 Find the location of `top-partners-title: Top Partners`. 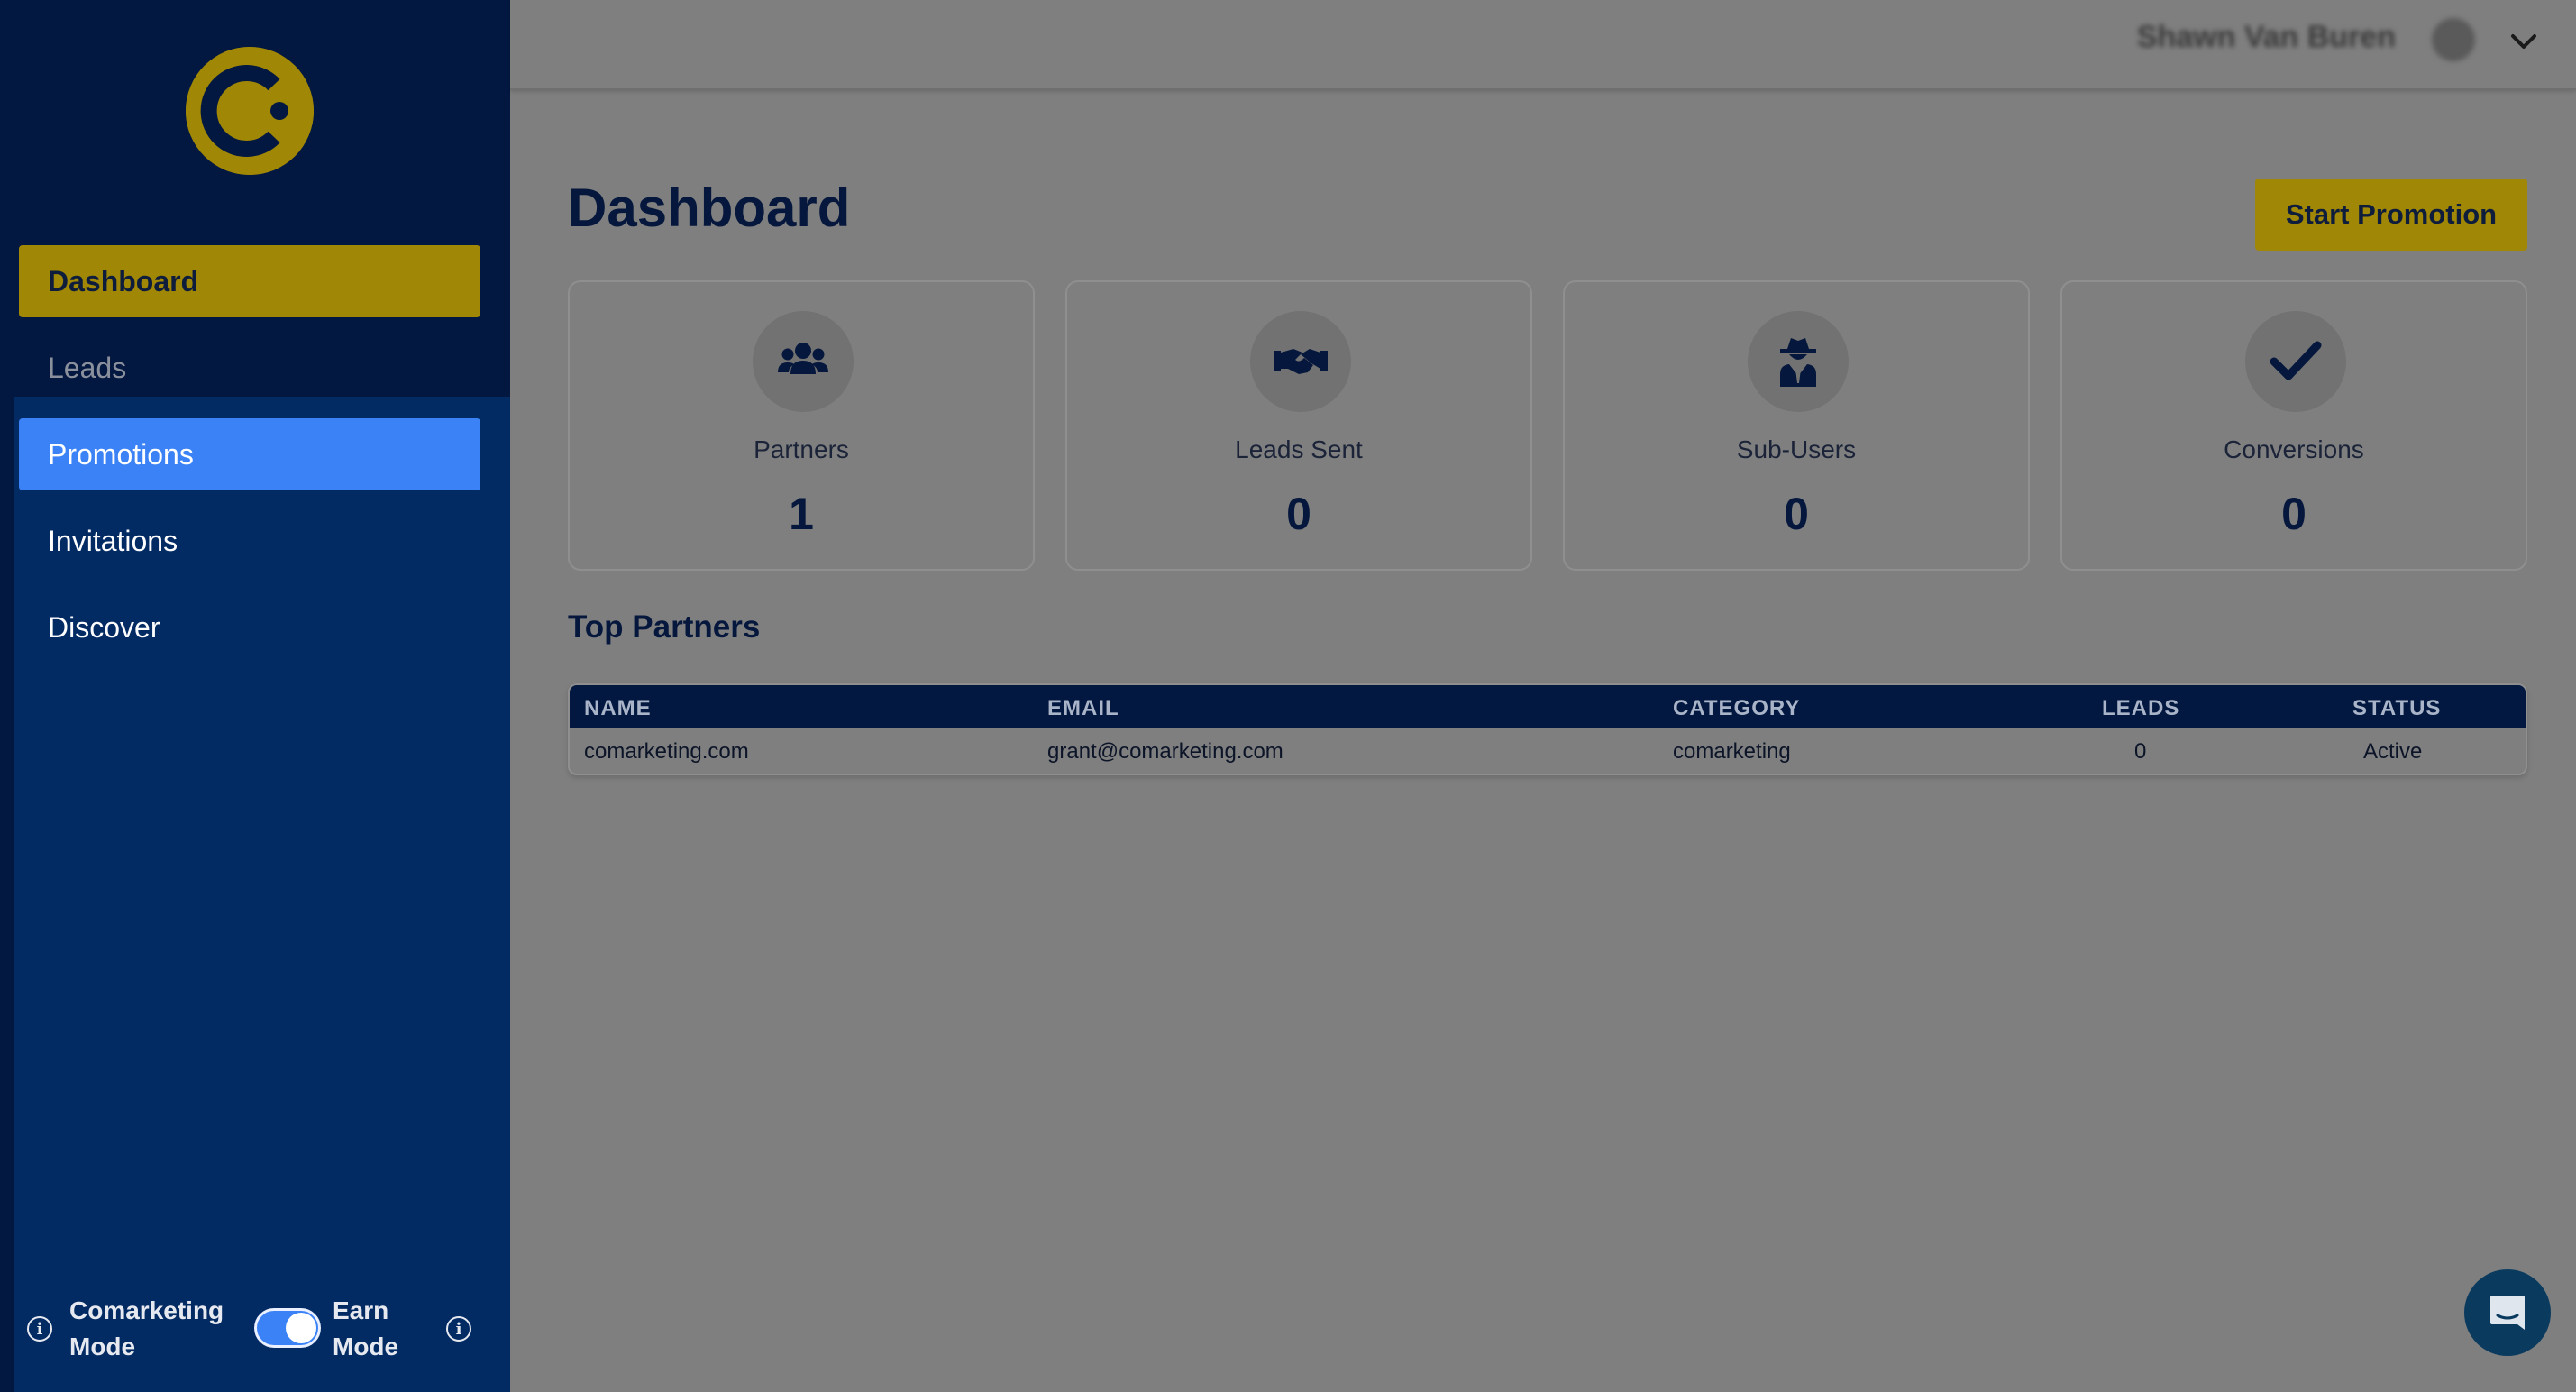

top-partners-title: Top Partners is located at coordinates (664, 627).